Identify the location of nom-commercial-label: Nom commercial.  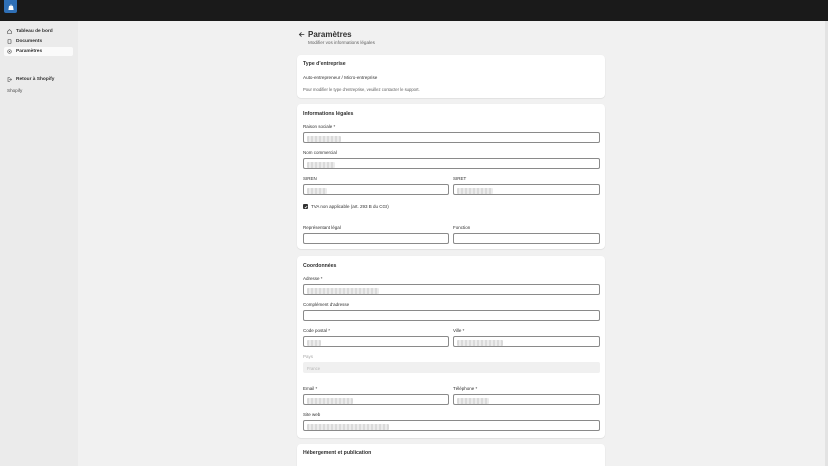
(320, 152).